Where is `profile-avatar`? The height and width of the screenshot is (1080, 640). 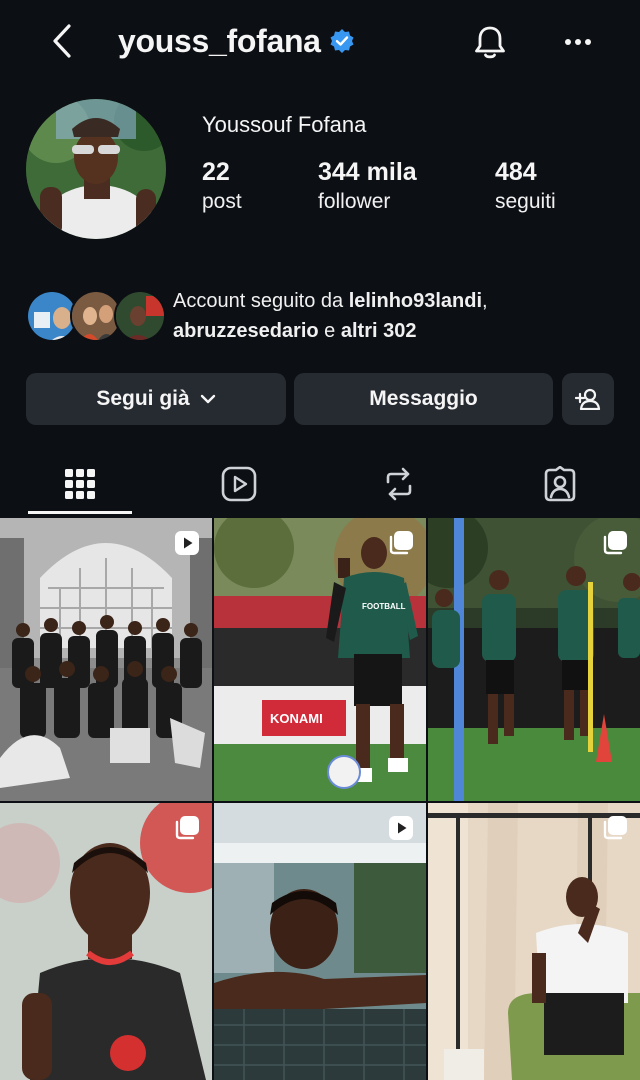 profile-avatar is located at coordinates (96, 169).